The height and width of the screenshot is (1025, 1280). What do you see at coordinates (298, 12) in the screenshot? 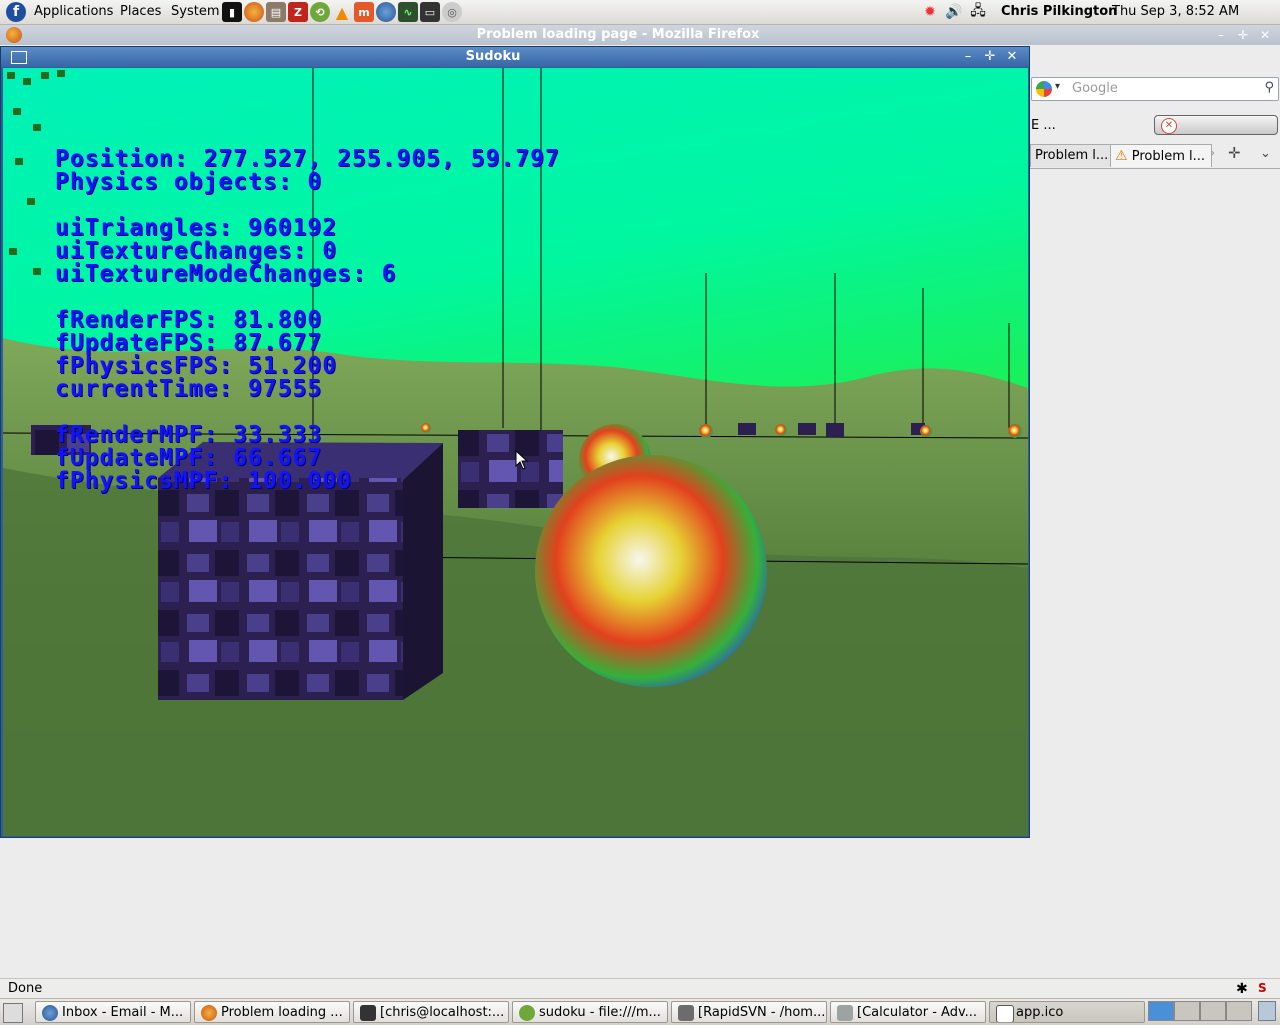
I see `filezilla-launcher-icon: Z` at bounding box center [298, 12].